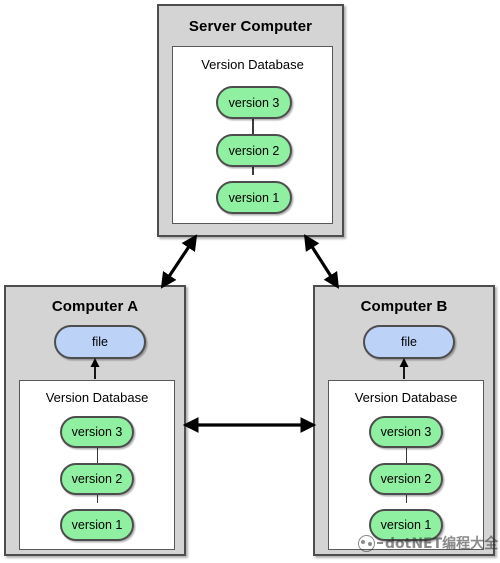 This screenshot has height=563, width=500. What do you see at coordinates (254, 197) in the screenshot?
I see `server-version-1-pill: version 1` at bounding box center [254, 197].